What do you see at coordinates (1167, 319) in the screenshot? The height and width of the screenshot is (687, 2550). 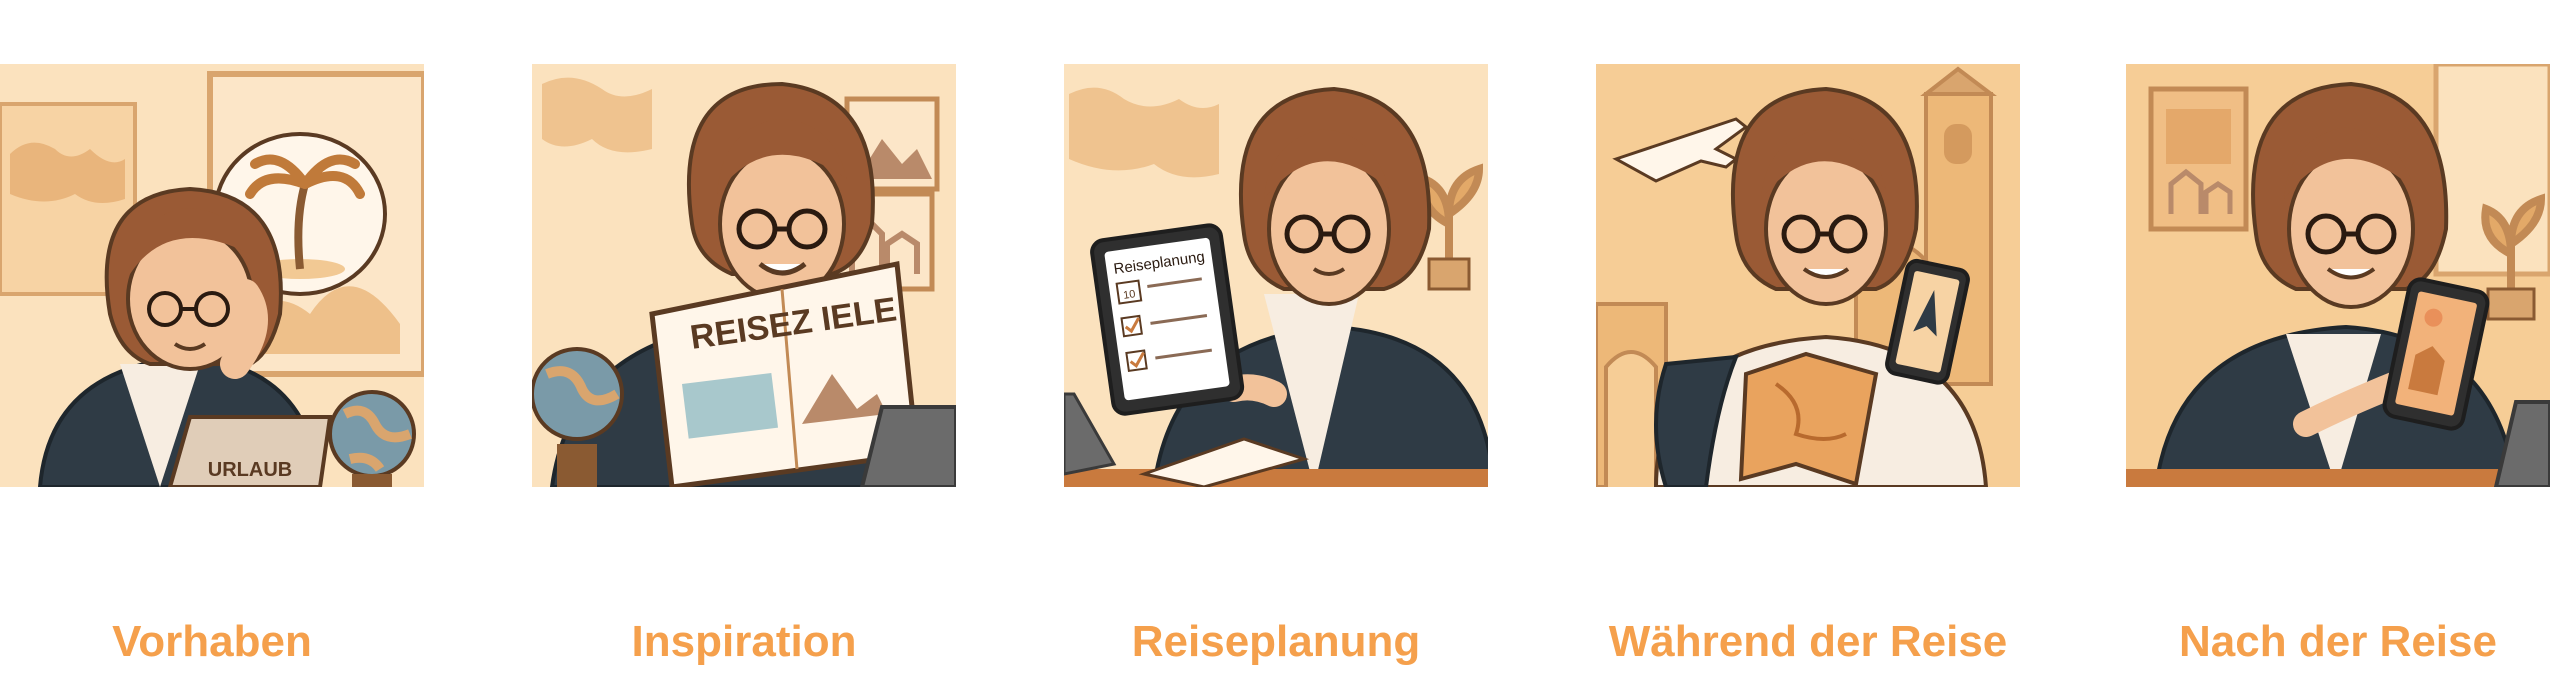 I see `tablet-icon: Reiseplanung 10` at bounding box center [1167, 319].